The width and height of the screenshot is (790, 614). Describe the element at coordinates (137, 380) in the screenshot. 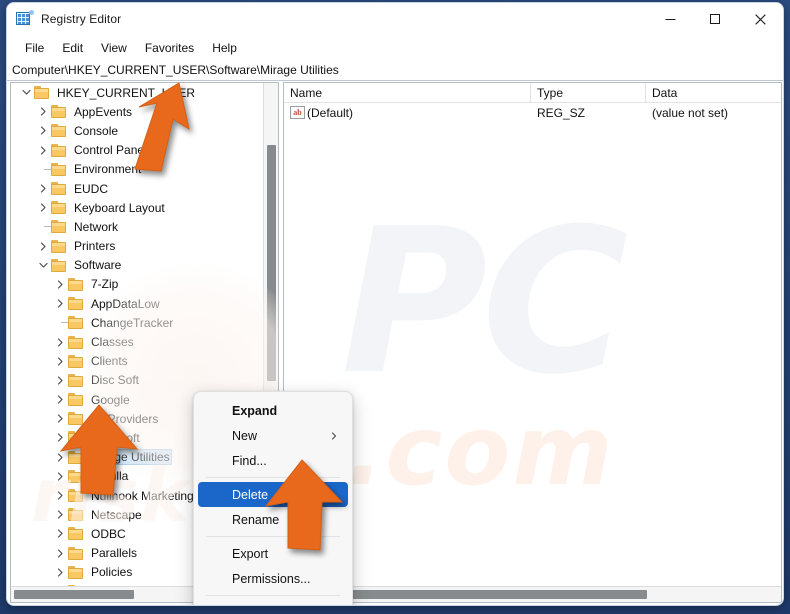

I see `tree-item: Disc Soft` at that location.